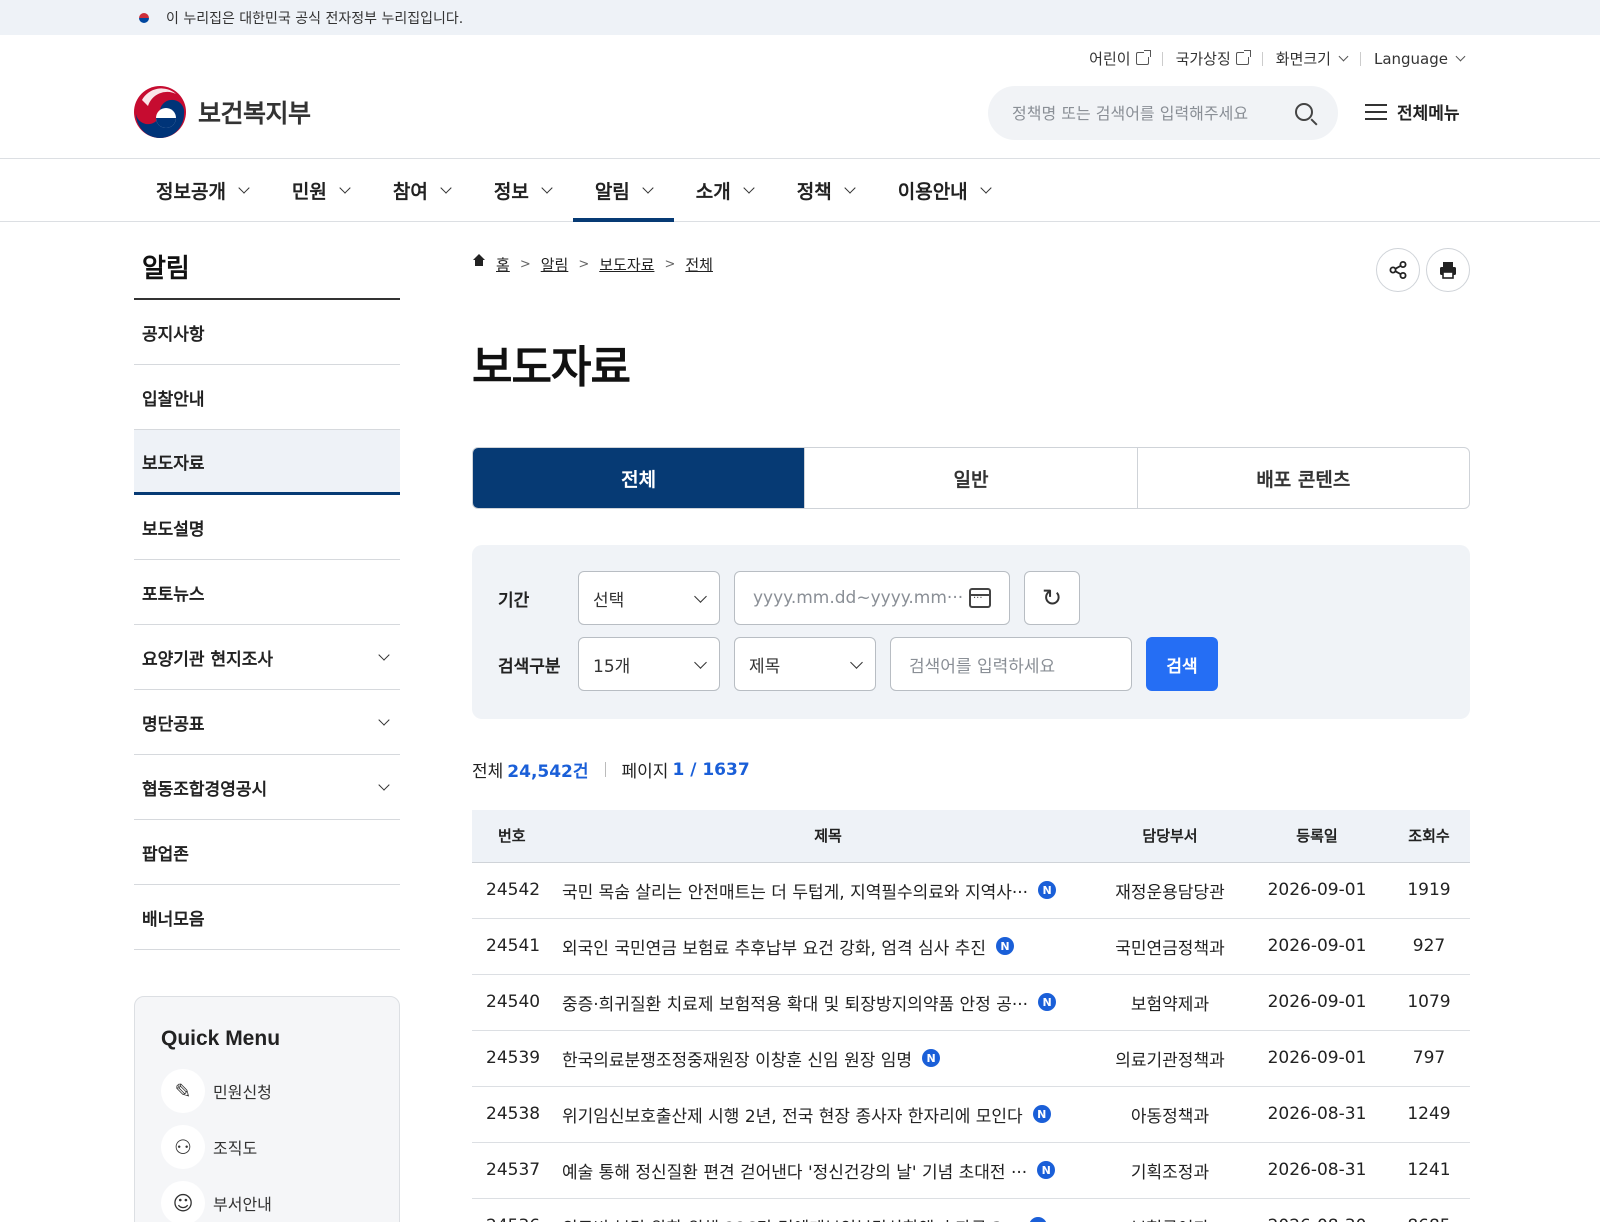 The width and height of the screenshot is (1600, 1222). What do you see at coordinates (267, 462) in the screenshot?
I see `lnb-item-active: 보도자료` at bounding box center [267, 462].